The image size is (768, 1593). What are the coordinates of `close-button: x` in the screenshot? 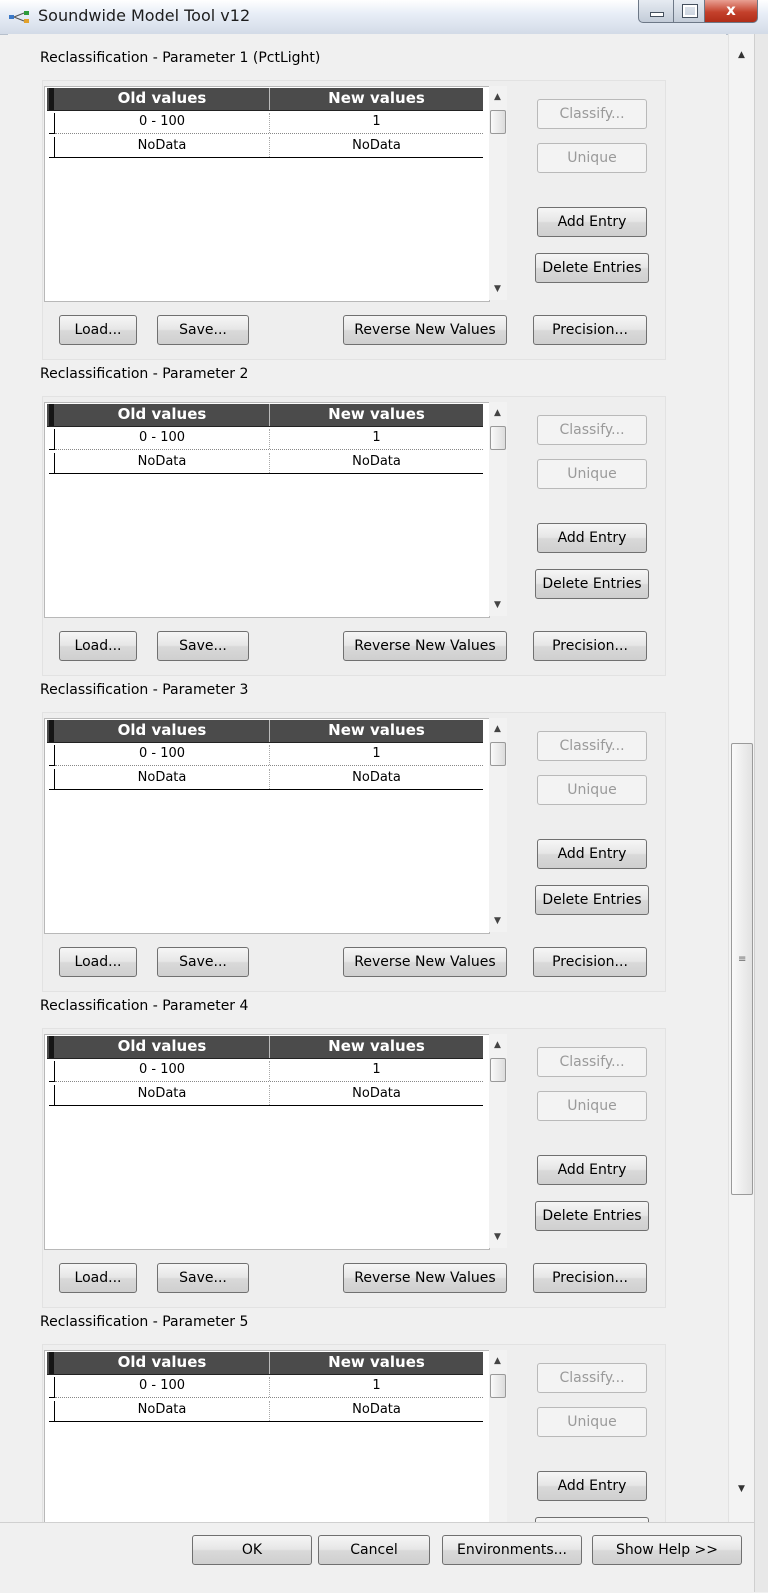 It's located at (731, 11).